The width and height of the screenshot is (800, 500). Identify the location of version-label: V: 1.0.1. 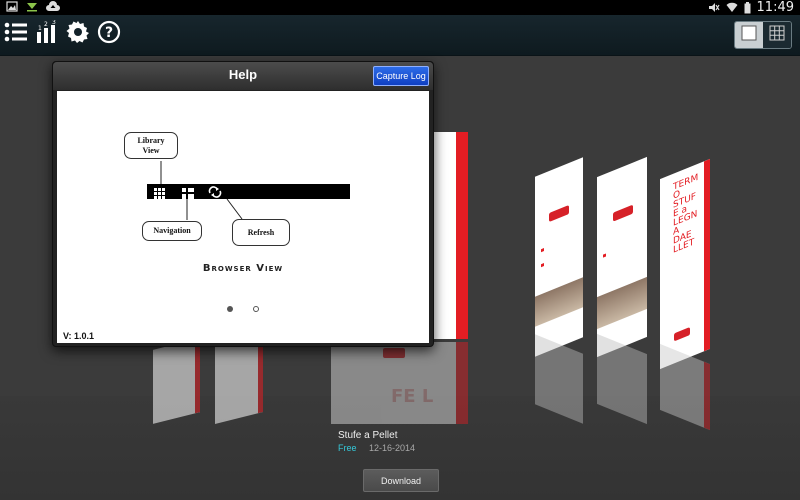
(79, 336).